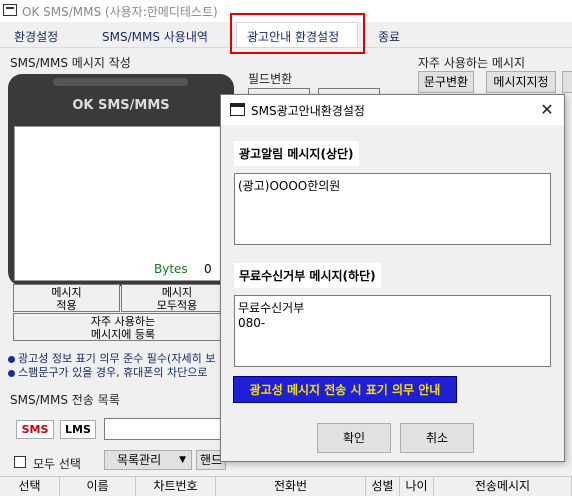 The width and height of the screenshot is (572, 496). Describe the element at coordinates (389, 36) in the screenshot. I see `menu-exit: 종료` at that location.